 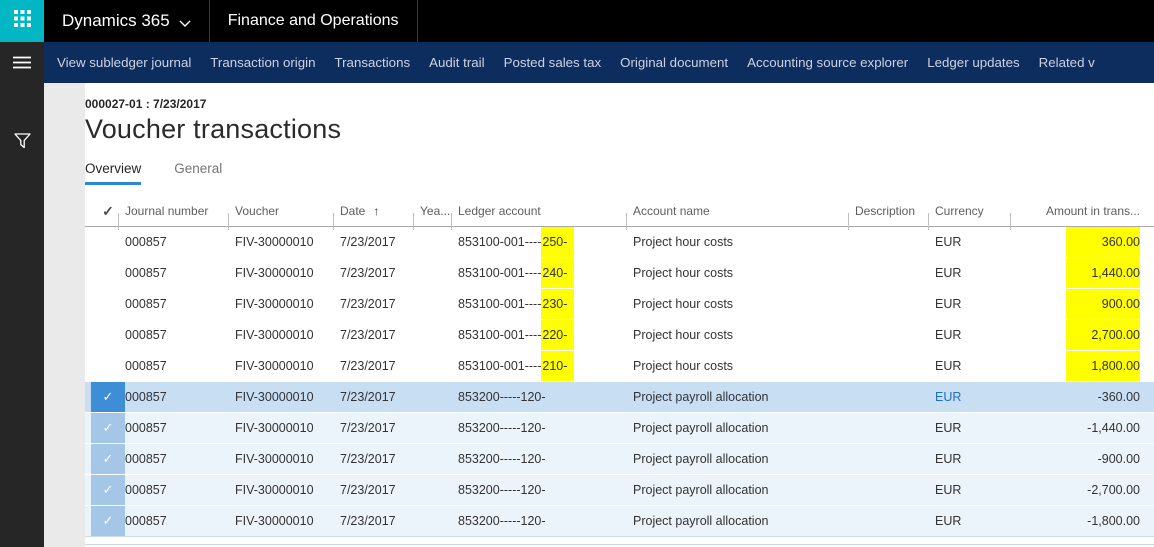 What do you see at coordinates (380, 213) in the screenshot?
I see `column-header-date: Date ↑` at bounding box center [380, 213].